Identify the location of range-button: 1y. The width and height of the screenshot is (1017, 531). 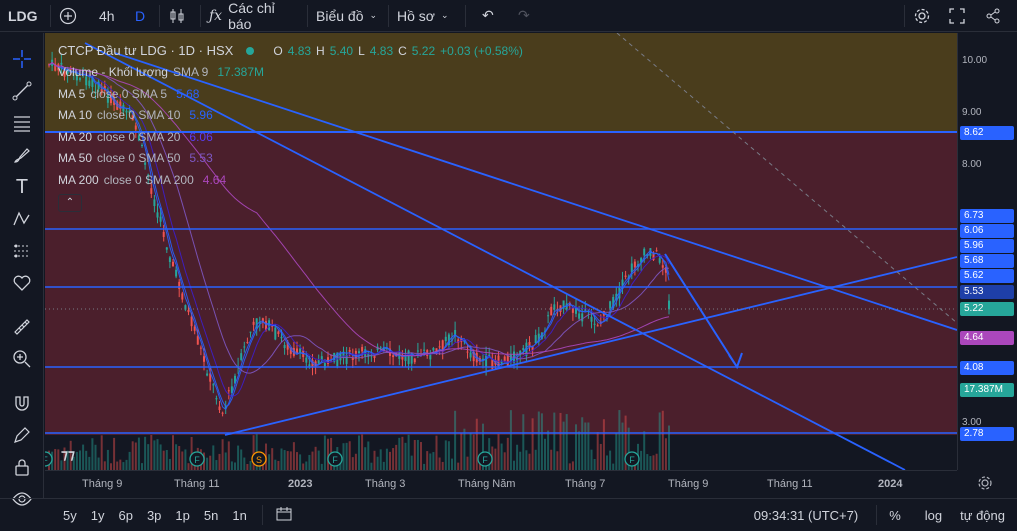
(98, 515).